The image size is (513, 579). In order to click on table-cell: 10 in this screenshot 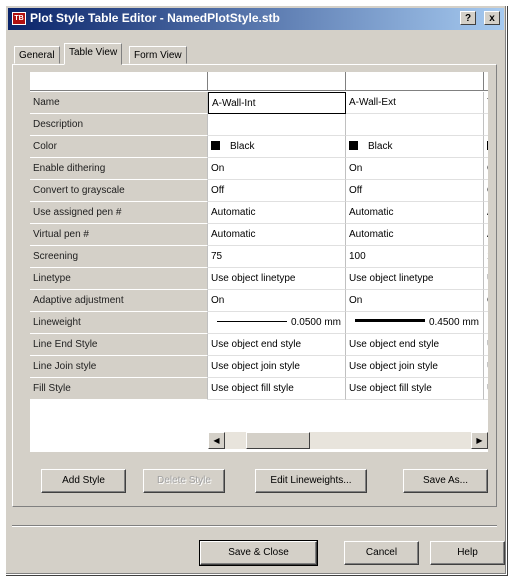, I will do `click(486, 257)`.